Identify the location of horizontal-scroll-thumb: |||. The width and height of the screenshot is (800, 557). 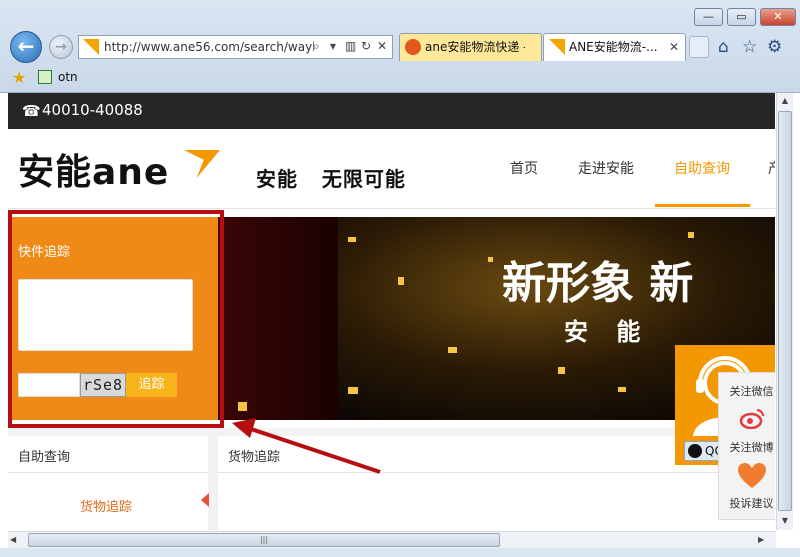
(264, 540).